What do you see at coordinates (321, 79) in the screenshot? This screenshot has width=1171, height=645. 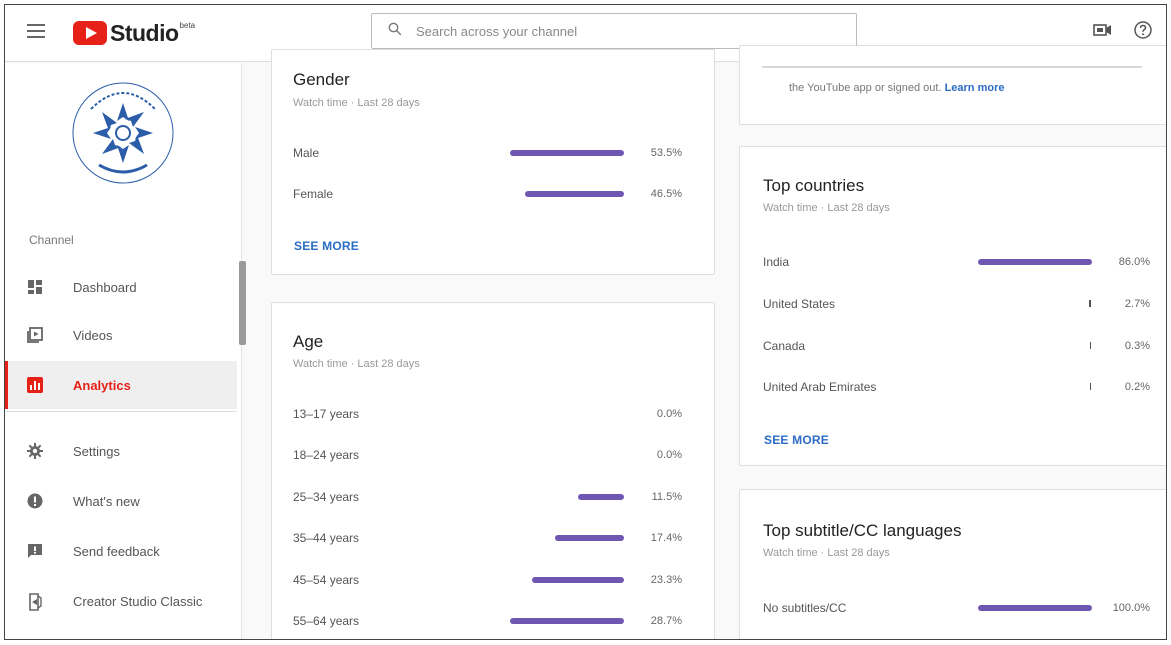 I see `card-title: Gender` at bounding box center [321, 79].